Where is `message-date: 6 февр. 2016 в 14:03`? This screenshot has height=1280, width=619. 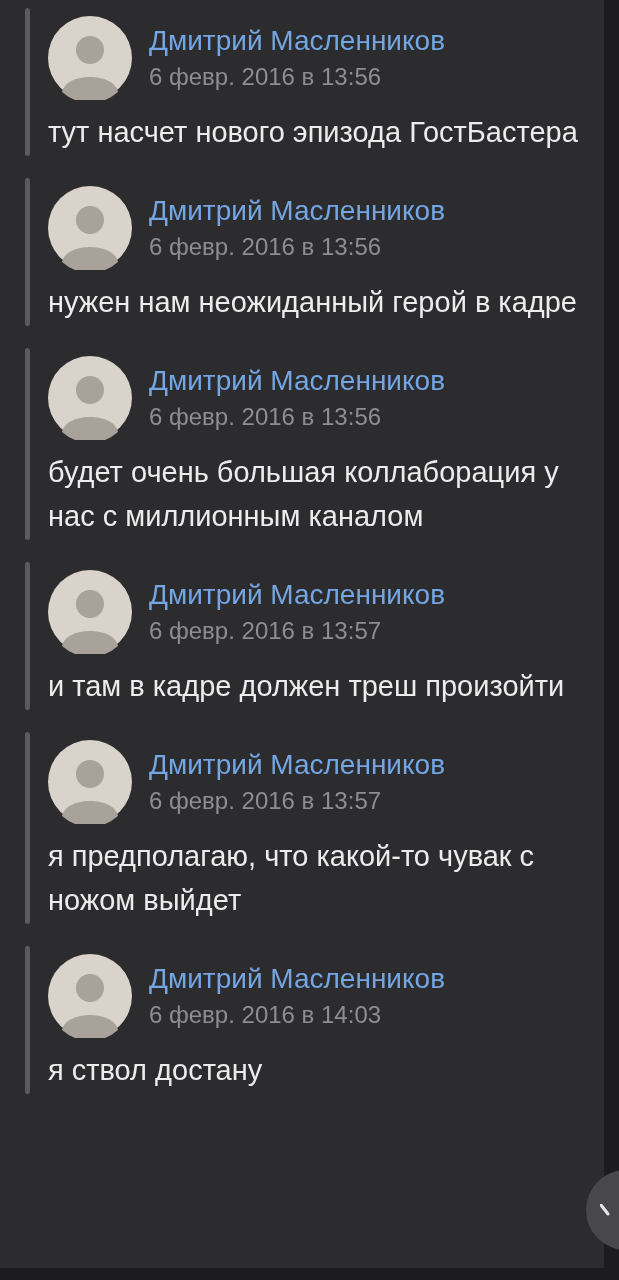 message-date: 6 февр. 2016 в 14:03 is located at coordinates (266, 1015).